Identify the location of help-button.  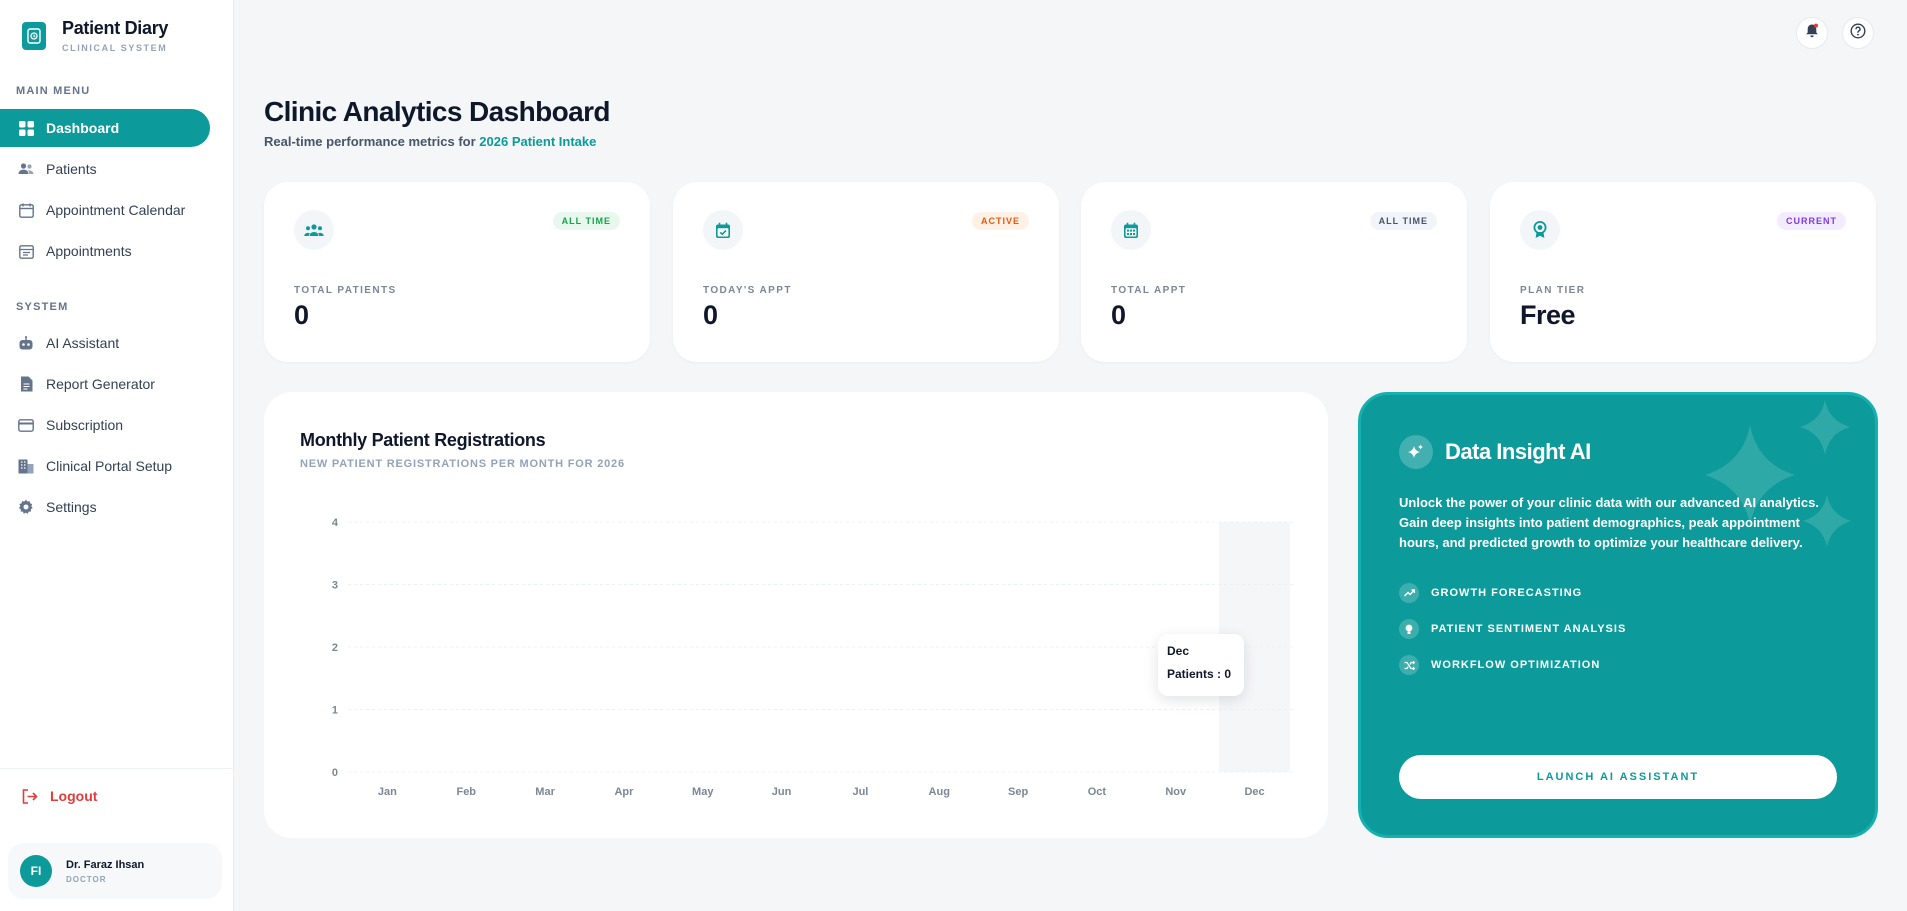
(1858, 33).